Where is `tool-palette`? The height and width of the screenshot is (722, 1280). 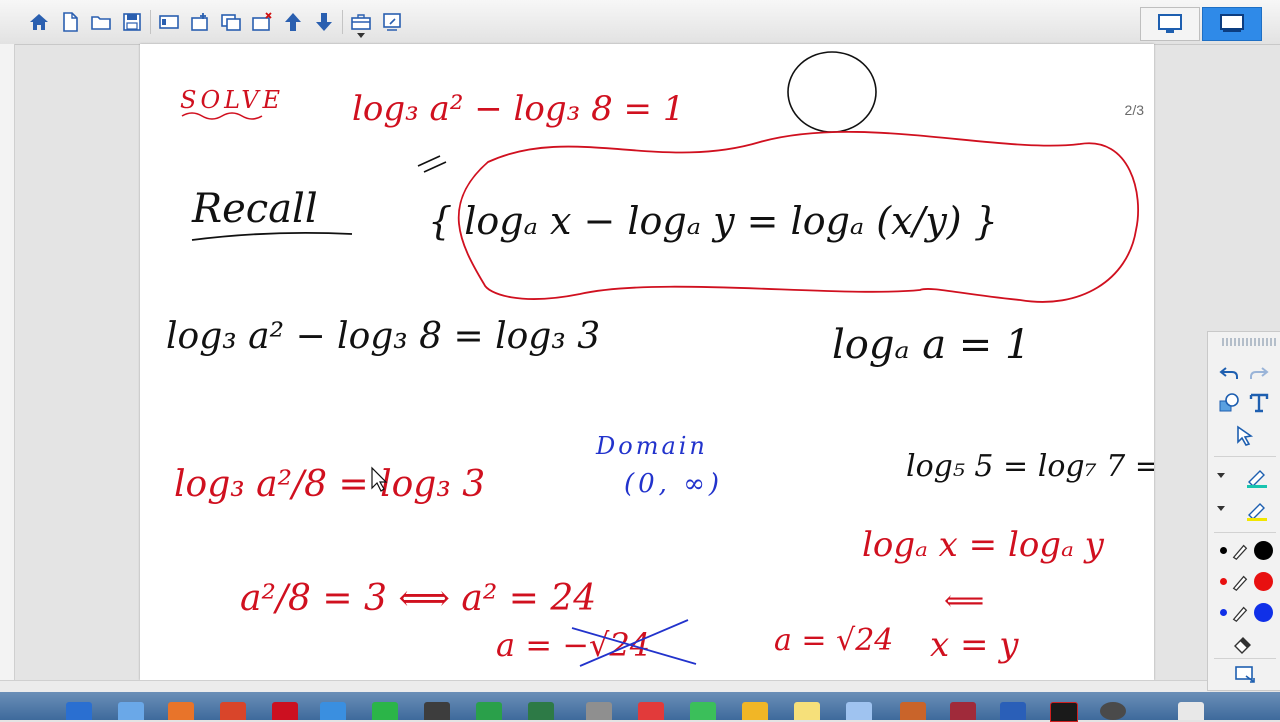
tool-palette is located at coordinates (1243, 511).